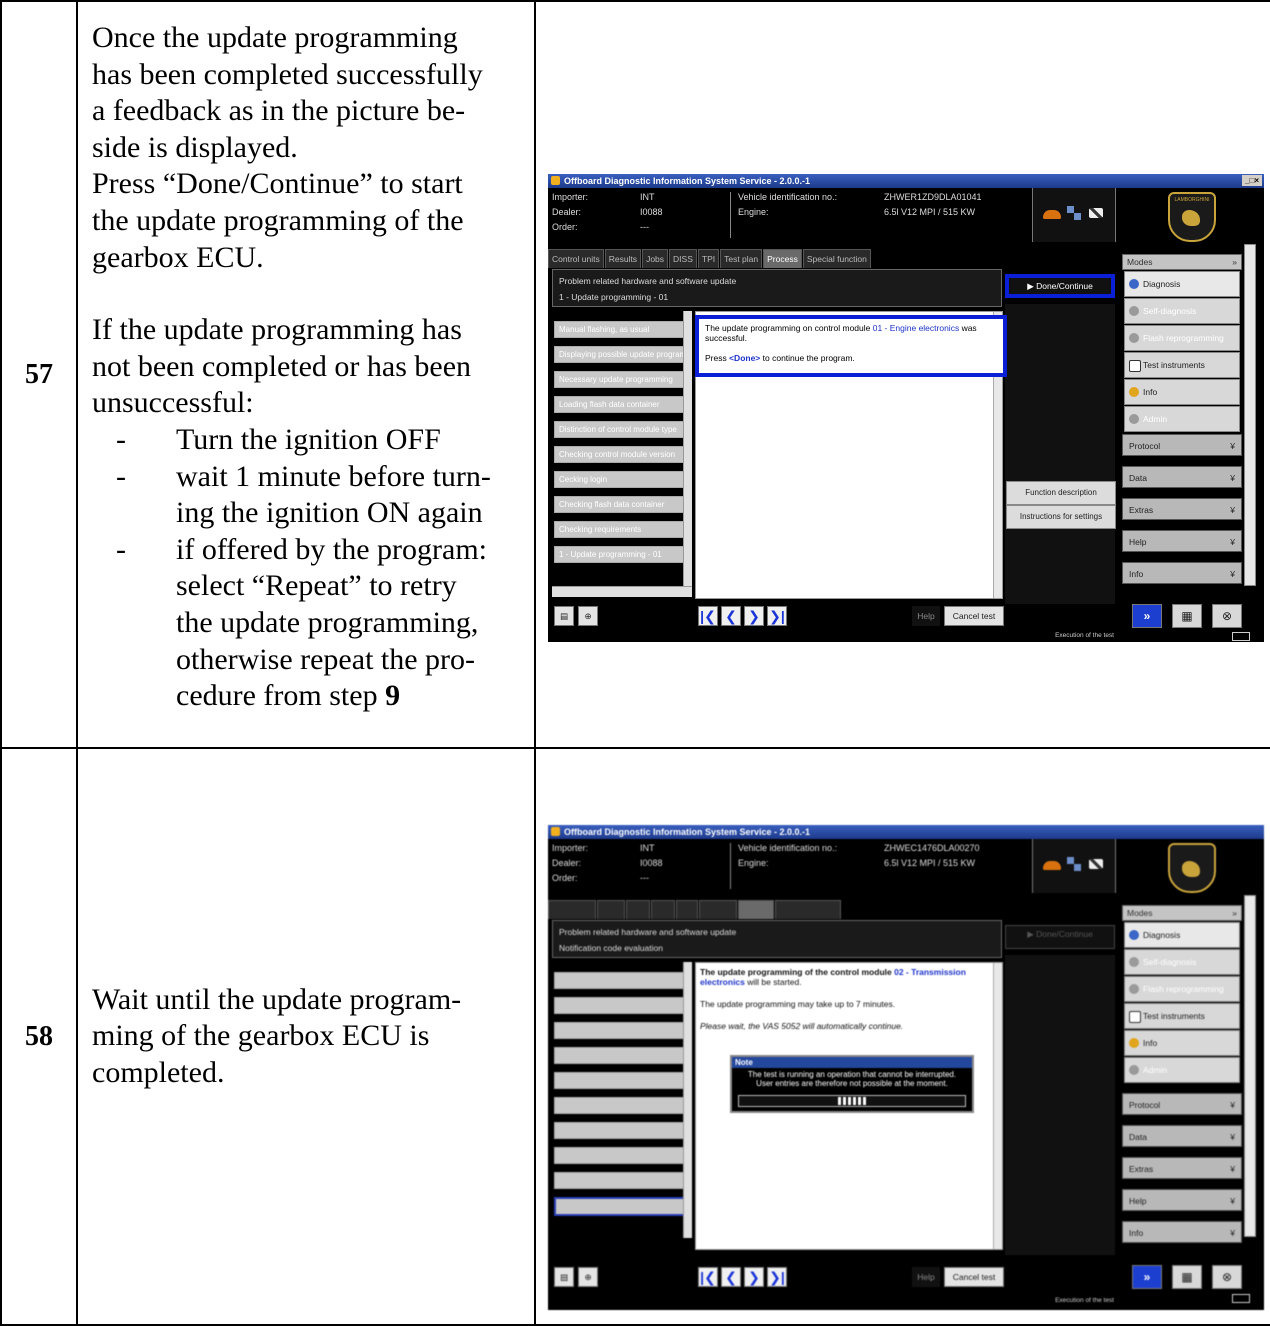 The height and width of the screenshot is (1326, 1270). What do you see at coordinates (1061, 493) in the screenshot?
I see `function-description-button: Function description` at bounding box center [1061, 493].